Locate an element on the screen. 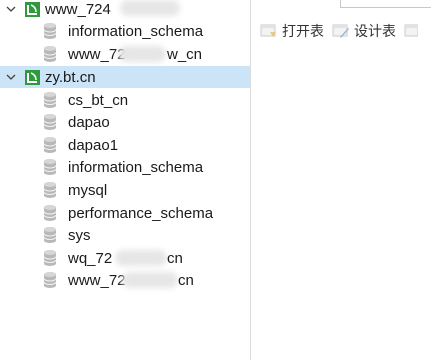 Image resolution: width=431 pixels, height=360 pixels. design-table-icon is located at coordinates (340, 31).